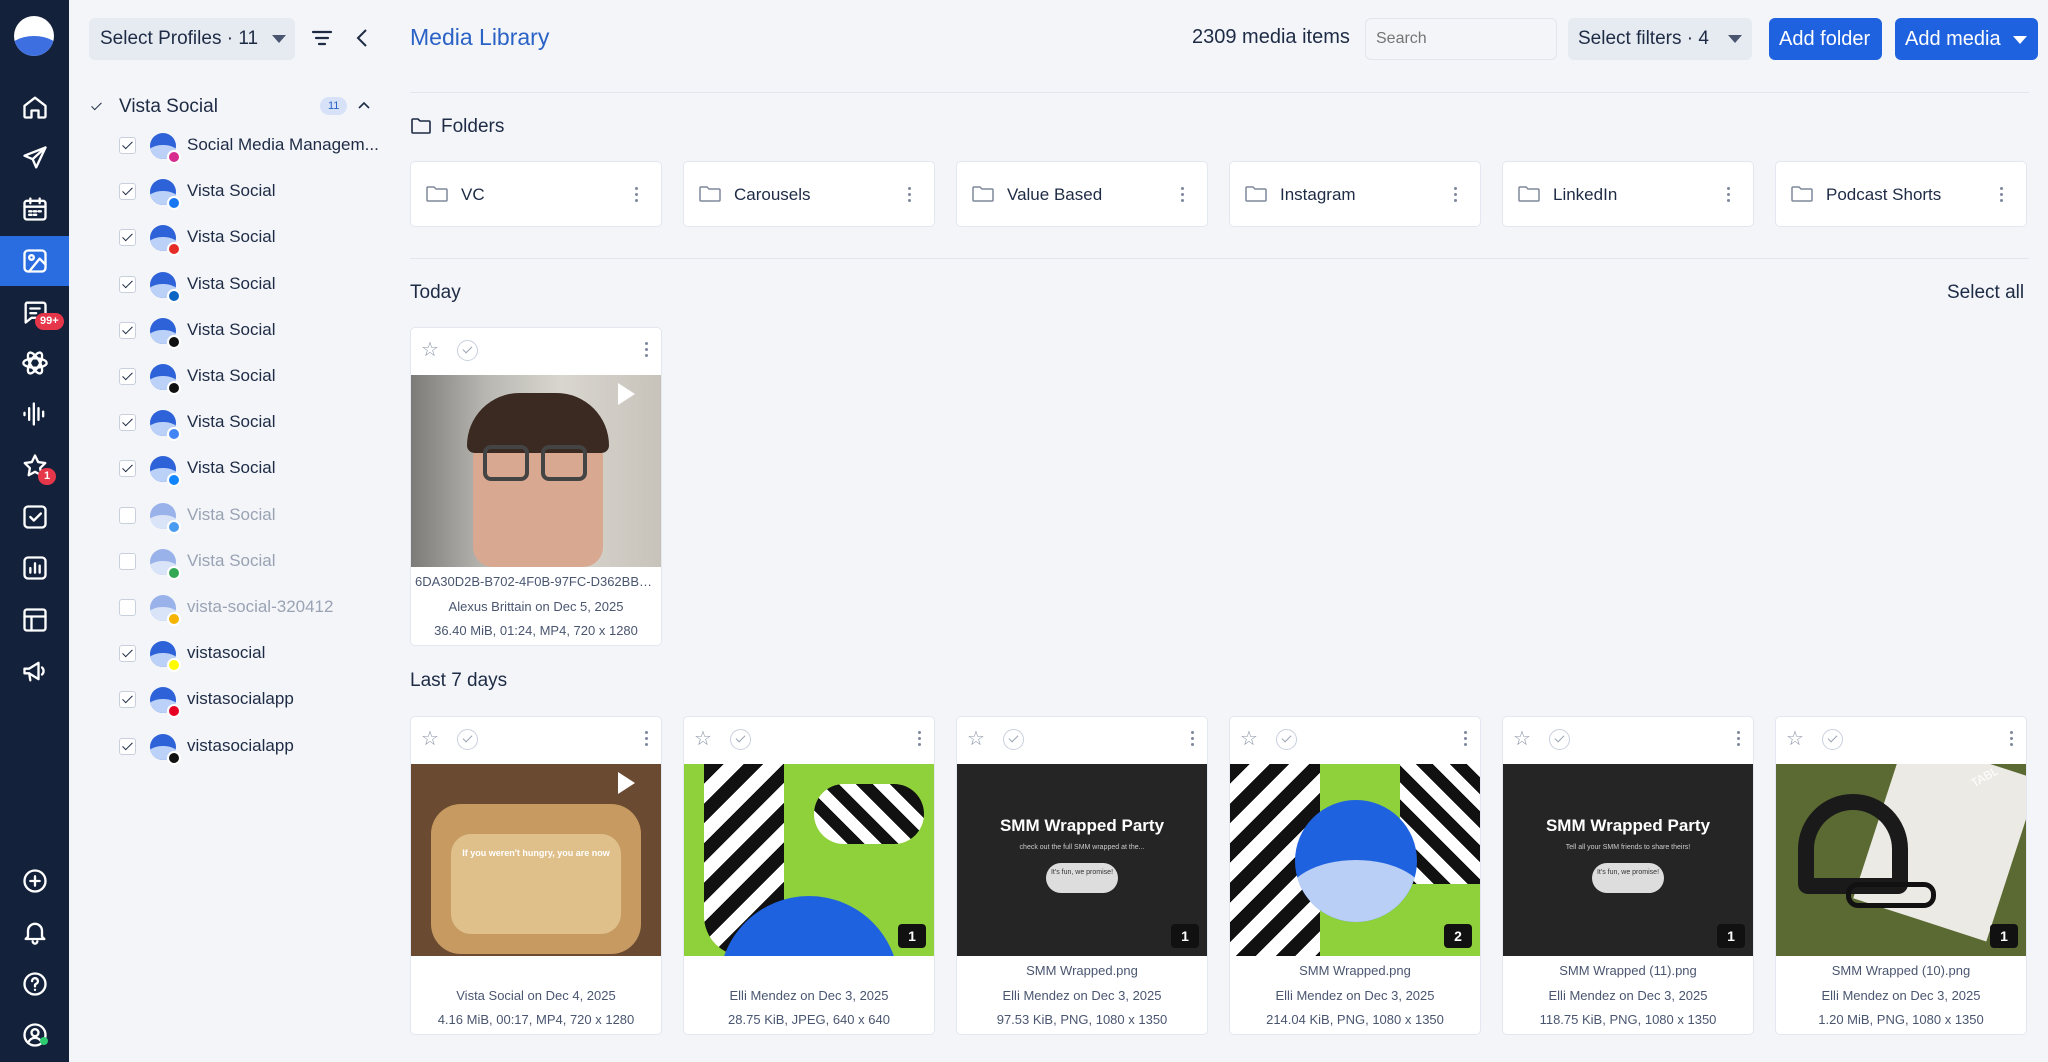  Describe the element at coordinates (34, 312) in the screenshot. I see `inbox-icon` at that location.